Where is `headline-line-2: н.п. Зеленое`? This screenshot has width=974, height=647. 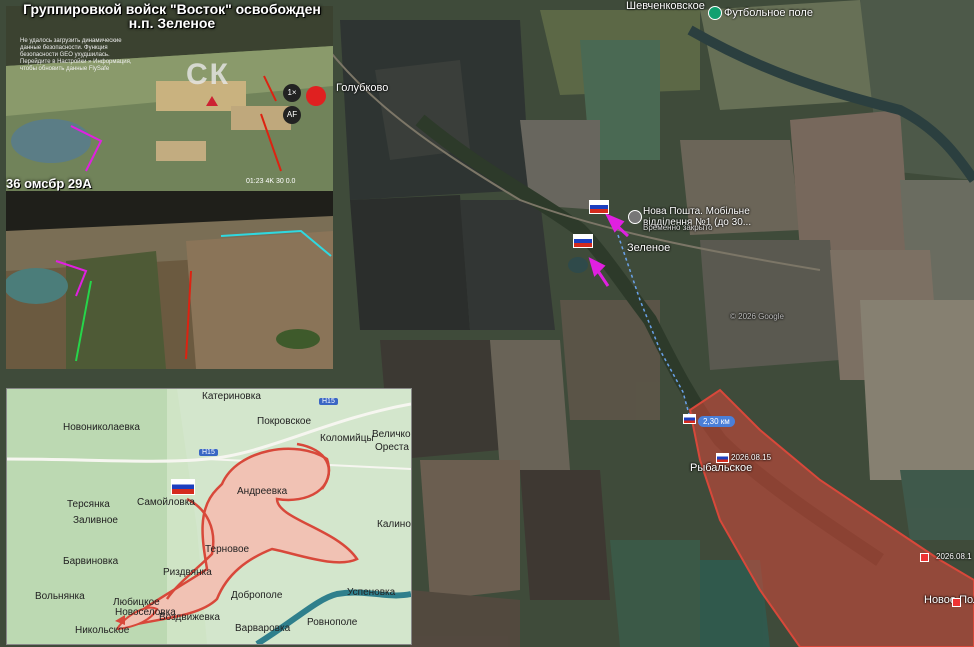 headline-line-2: н.п. Зеленое is located at coordinates (172, 23).